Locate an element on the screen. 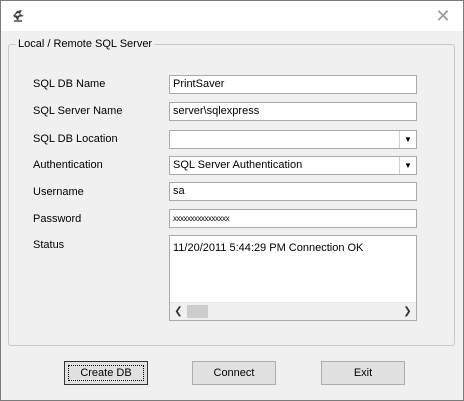 The height and width of the screenshot is (401, 464). authentication-combo: SQL Server Authentication ▼ is located at coordinates (293, 165).